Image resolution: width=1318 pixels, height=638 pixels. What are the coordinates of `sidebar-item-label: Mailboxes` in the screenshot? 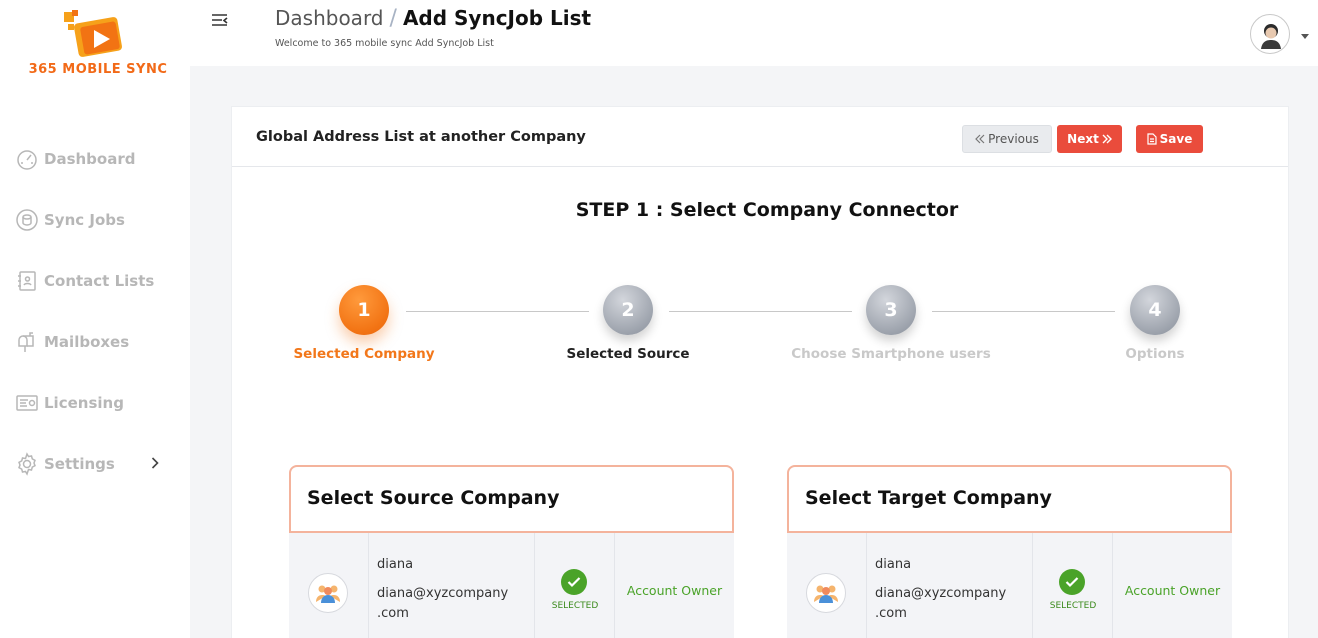 It's located at (87, 341).